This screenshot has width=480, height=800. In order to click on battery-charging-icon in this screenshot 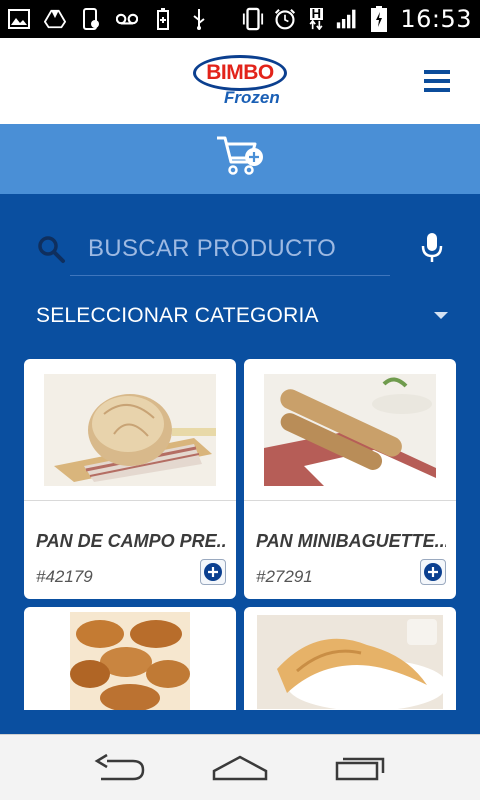, I will do `click(379, 19)`.